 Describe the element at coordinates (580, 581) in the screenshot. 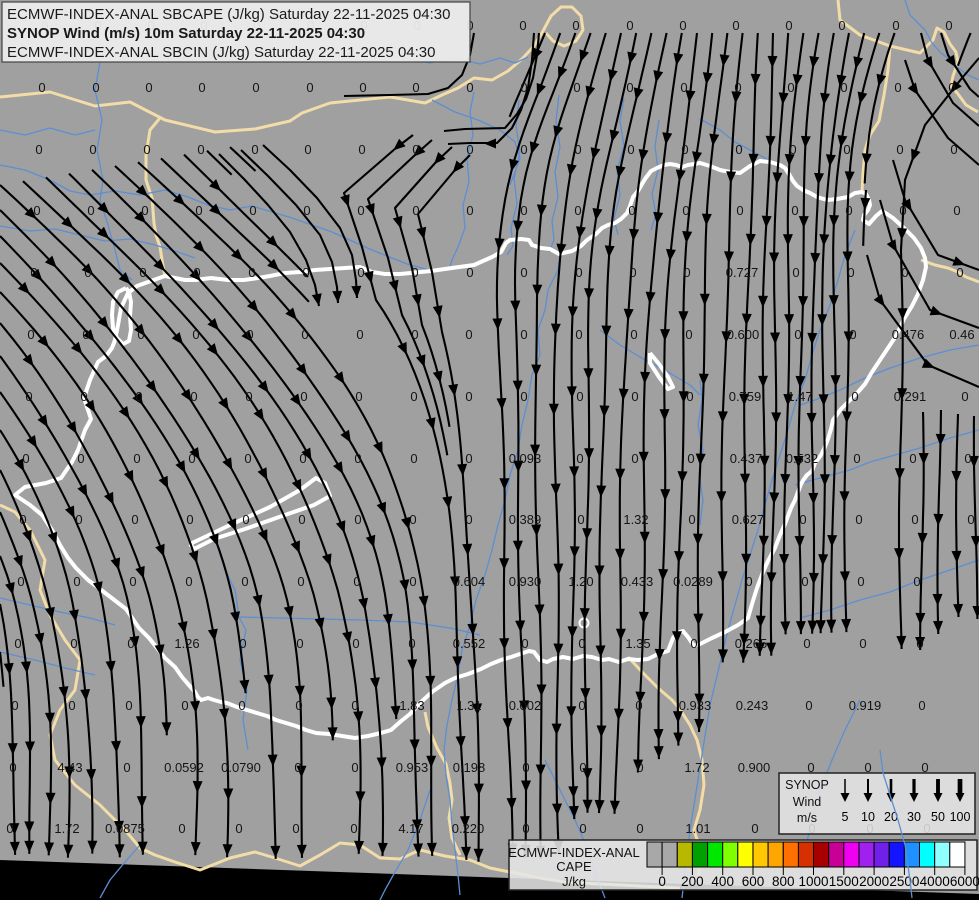

I see `svg-text: 1.20` at that location.